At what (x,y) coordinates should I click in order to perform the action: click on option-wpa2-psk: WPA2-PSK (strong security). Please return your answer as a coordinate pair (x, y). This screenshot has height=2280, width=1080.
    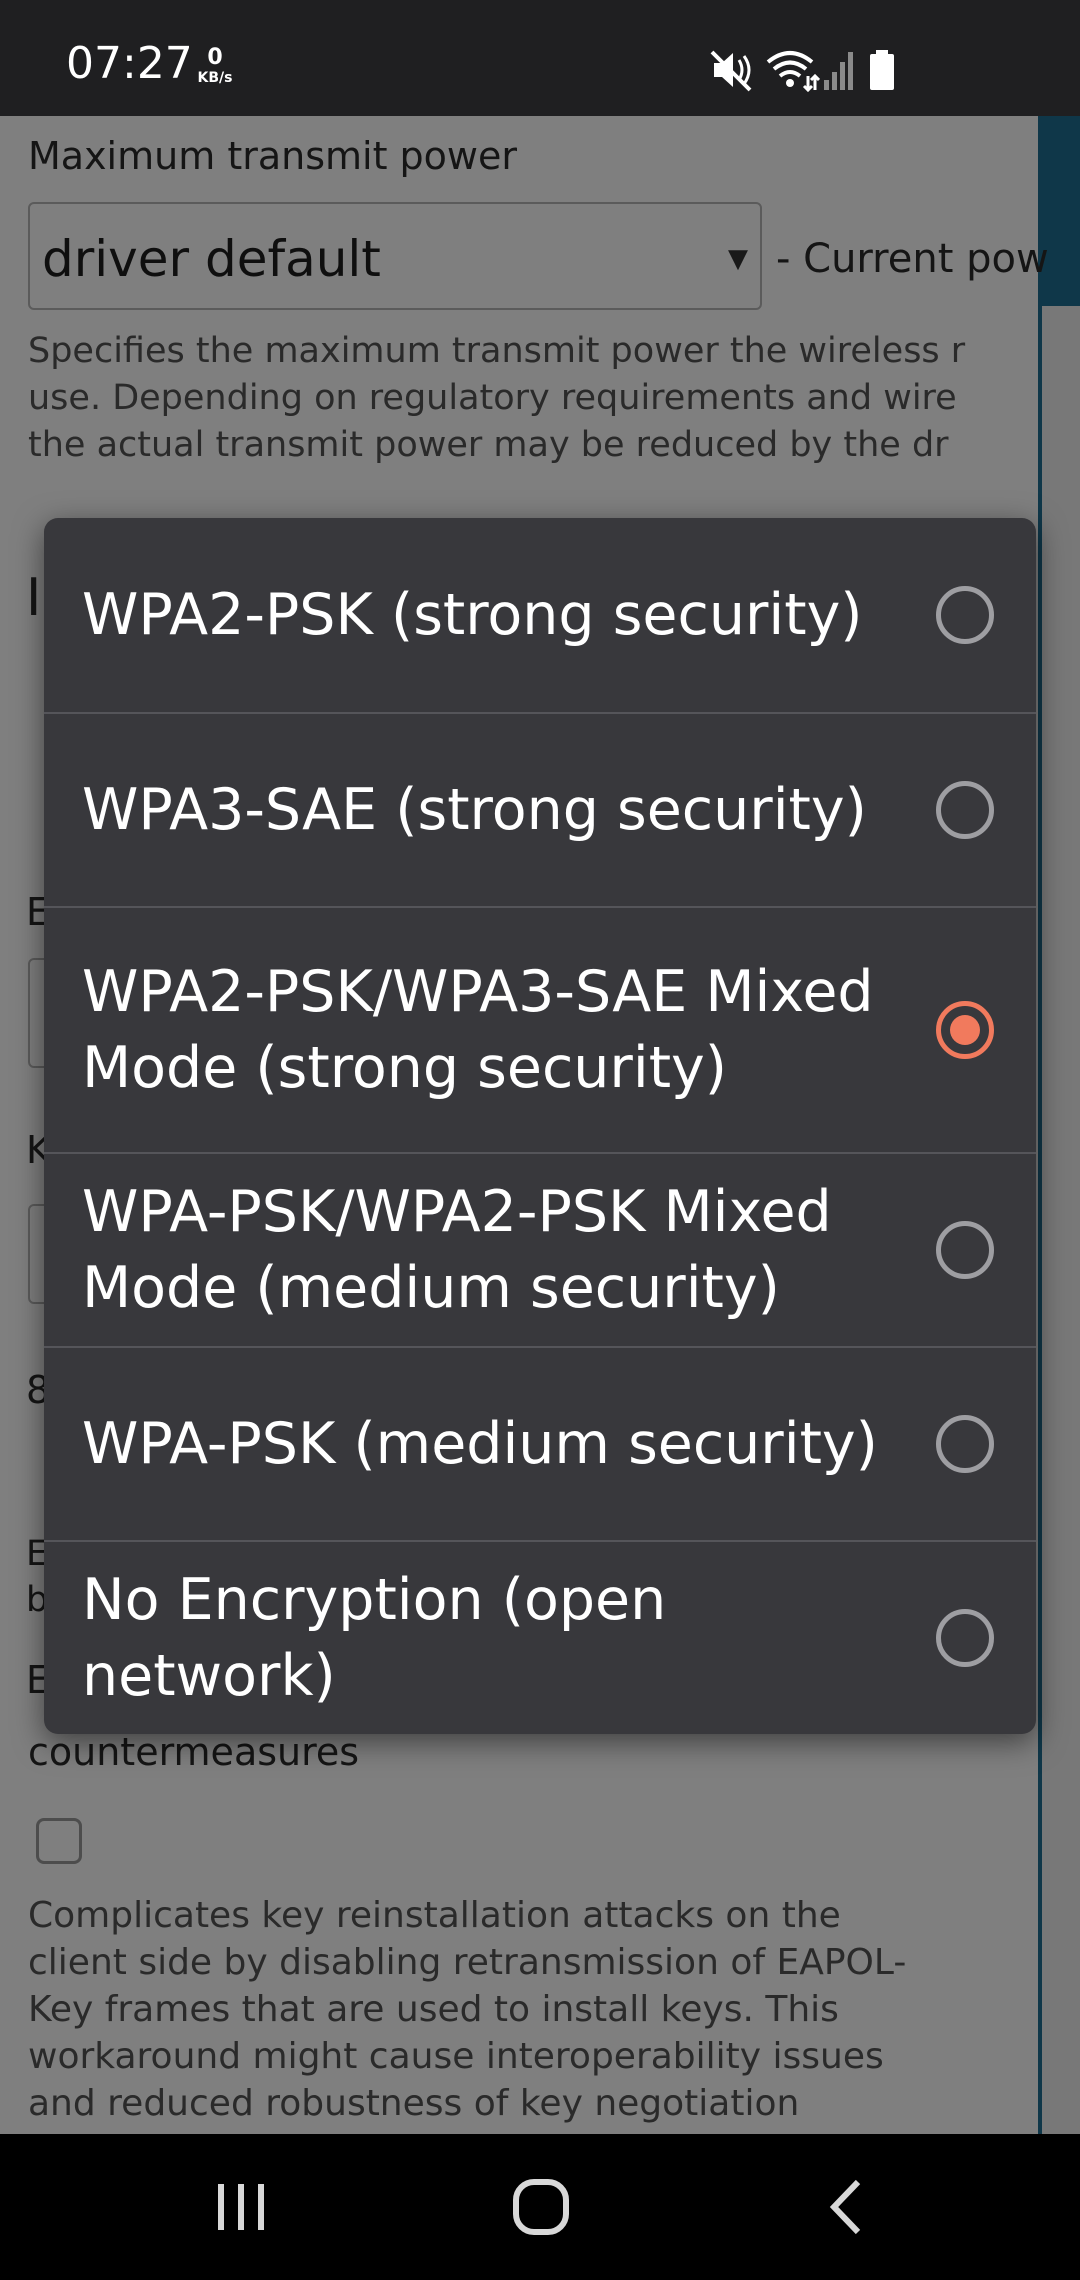
    Looking at the image, I should click on (540, 615).